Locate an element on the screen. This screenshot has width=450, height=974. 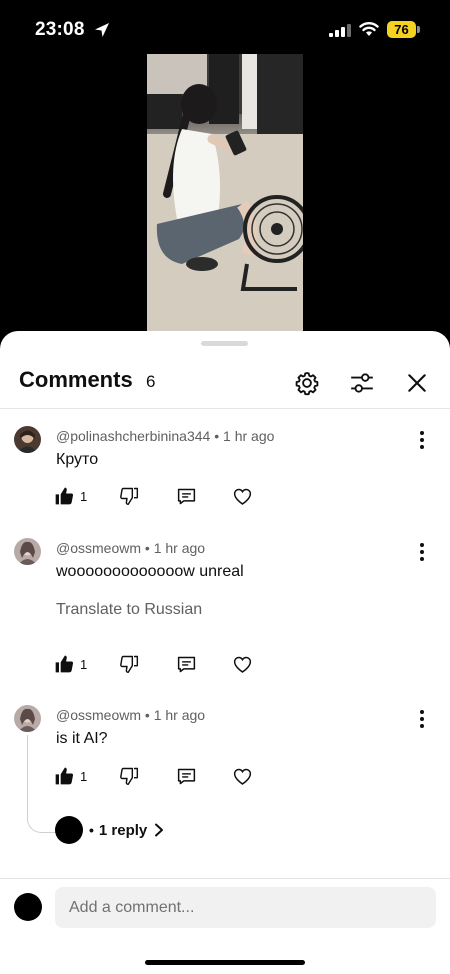
composer-divider is located at coordinates (225, 878).